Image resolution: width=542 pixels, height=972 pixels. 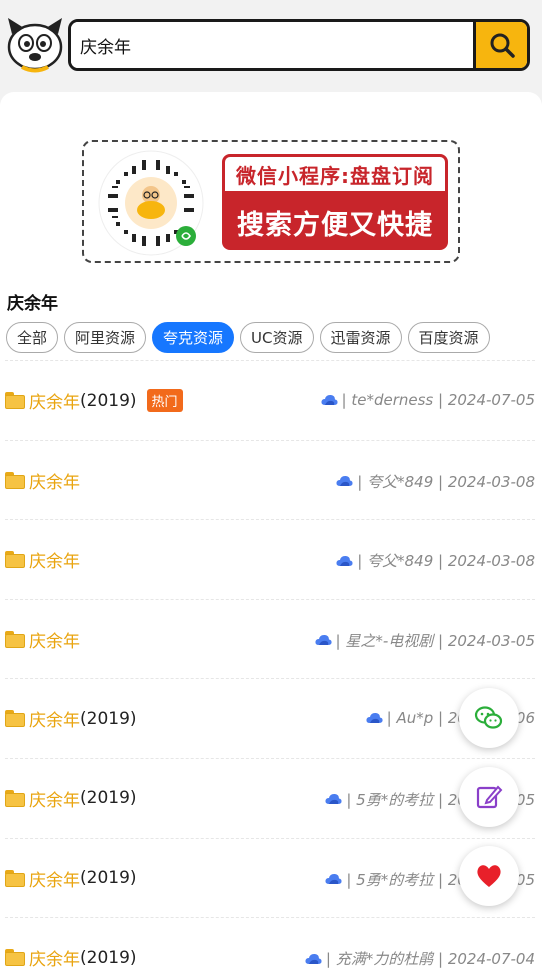 What do you see at coordinates (335, 174) in the screenshot?
I see `banner-title: 微信小程序:盘盘订阅` at bounding box center [335, 174].